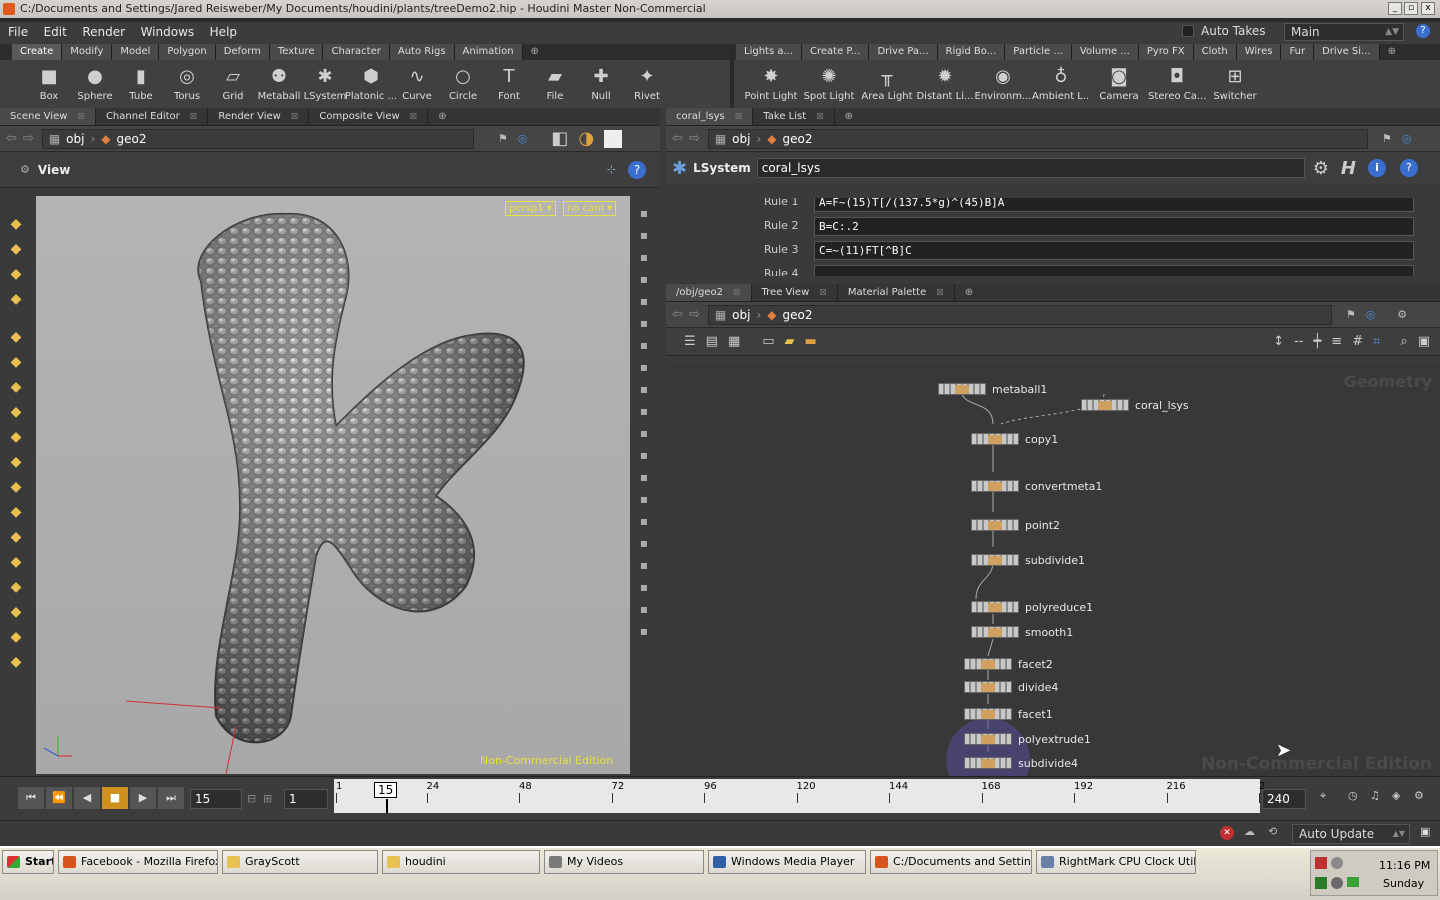 The image size is (1440, 900). What do you see at coordinates (1114, 205) in the screenshot?
I see `rule-field: A=F~(15)T[/(137.5*g)^(45)B]A` at bounding box center [1114, 205].